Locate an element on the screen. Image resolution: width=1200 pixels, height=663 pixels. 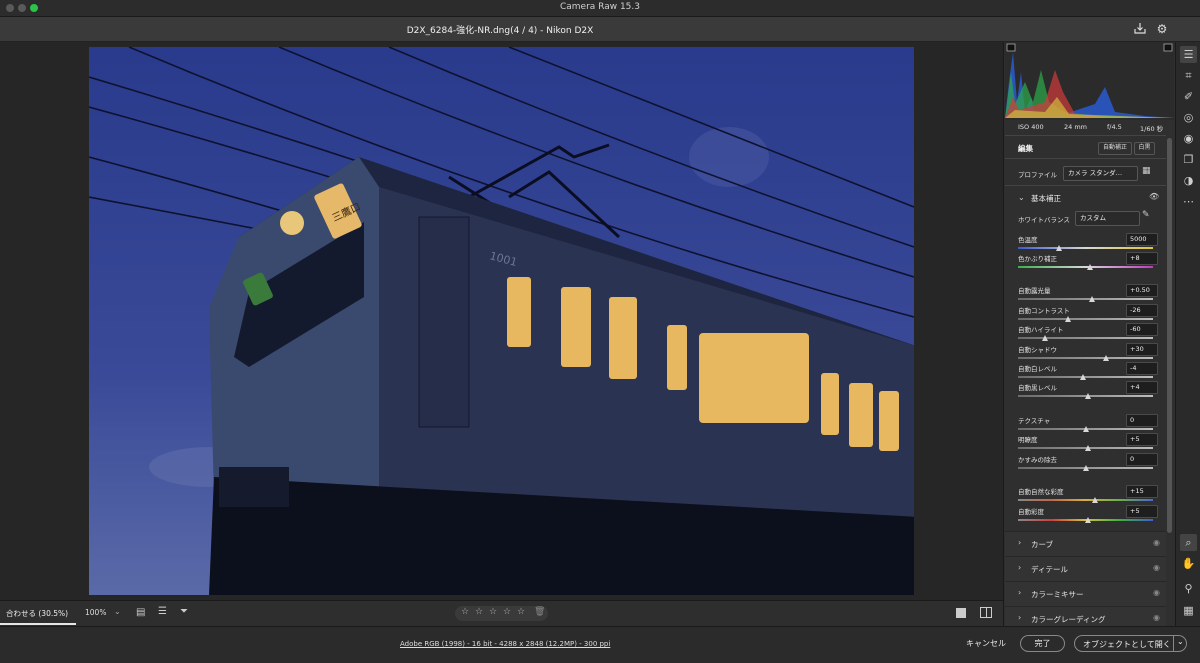
wb-dropdown: カスタム is located at coordinates (1107, 218).